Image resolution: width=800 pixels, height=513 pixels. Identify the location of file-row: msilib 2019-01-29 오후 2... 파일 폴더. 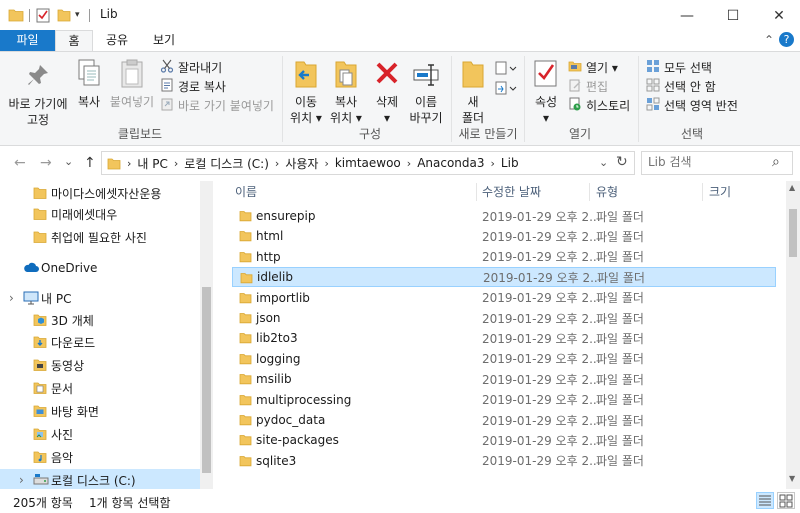
(504, 379).